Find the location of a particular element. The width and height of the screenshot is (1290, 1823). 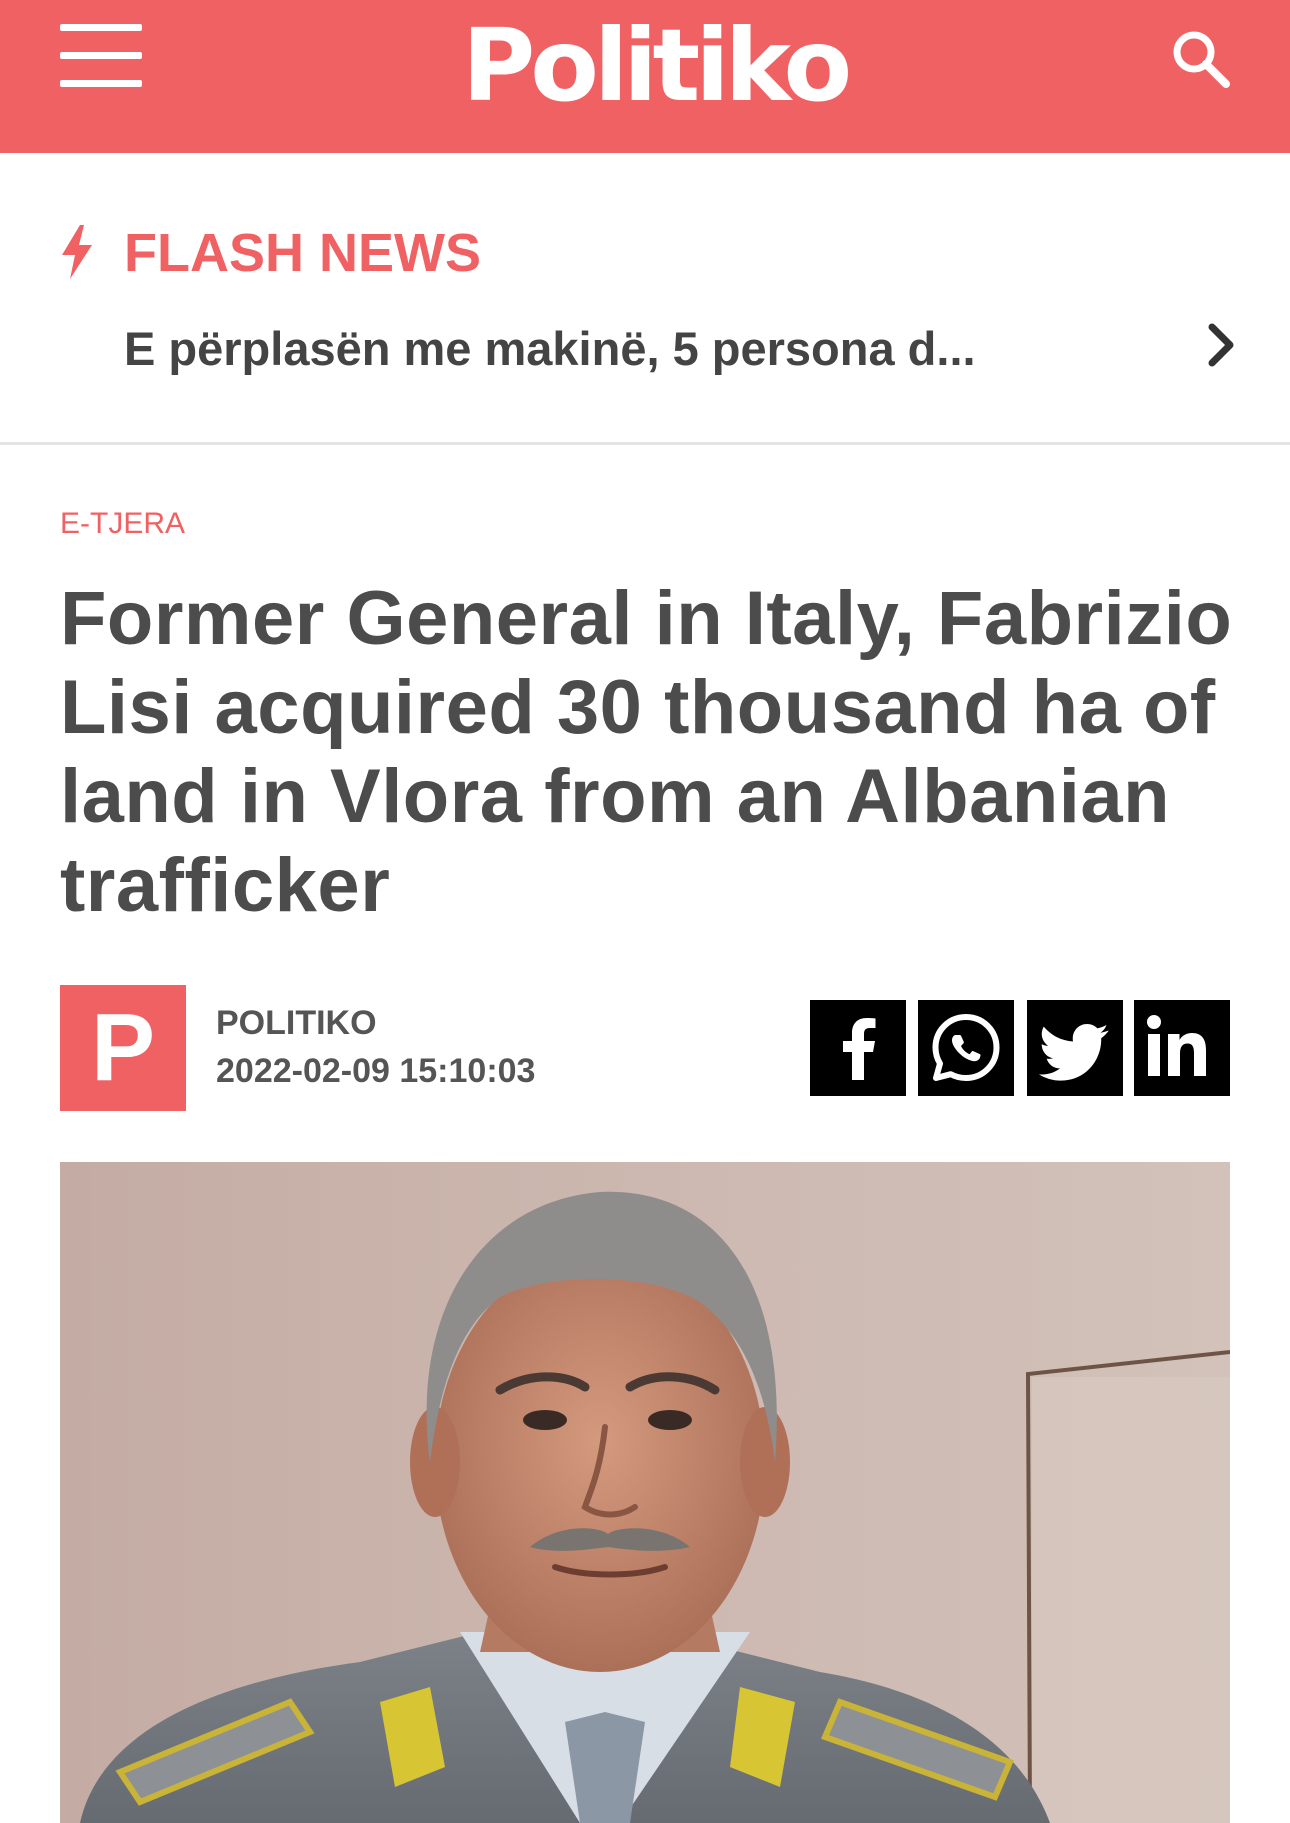

search-icon is located at coordinates (1201, 59).